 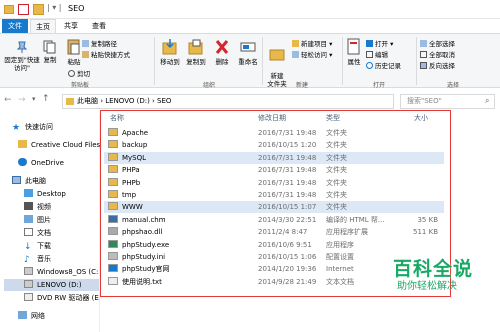 I want to click on network-icon, so click(x=22, y=315).